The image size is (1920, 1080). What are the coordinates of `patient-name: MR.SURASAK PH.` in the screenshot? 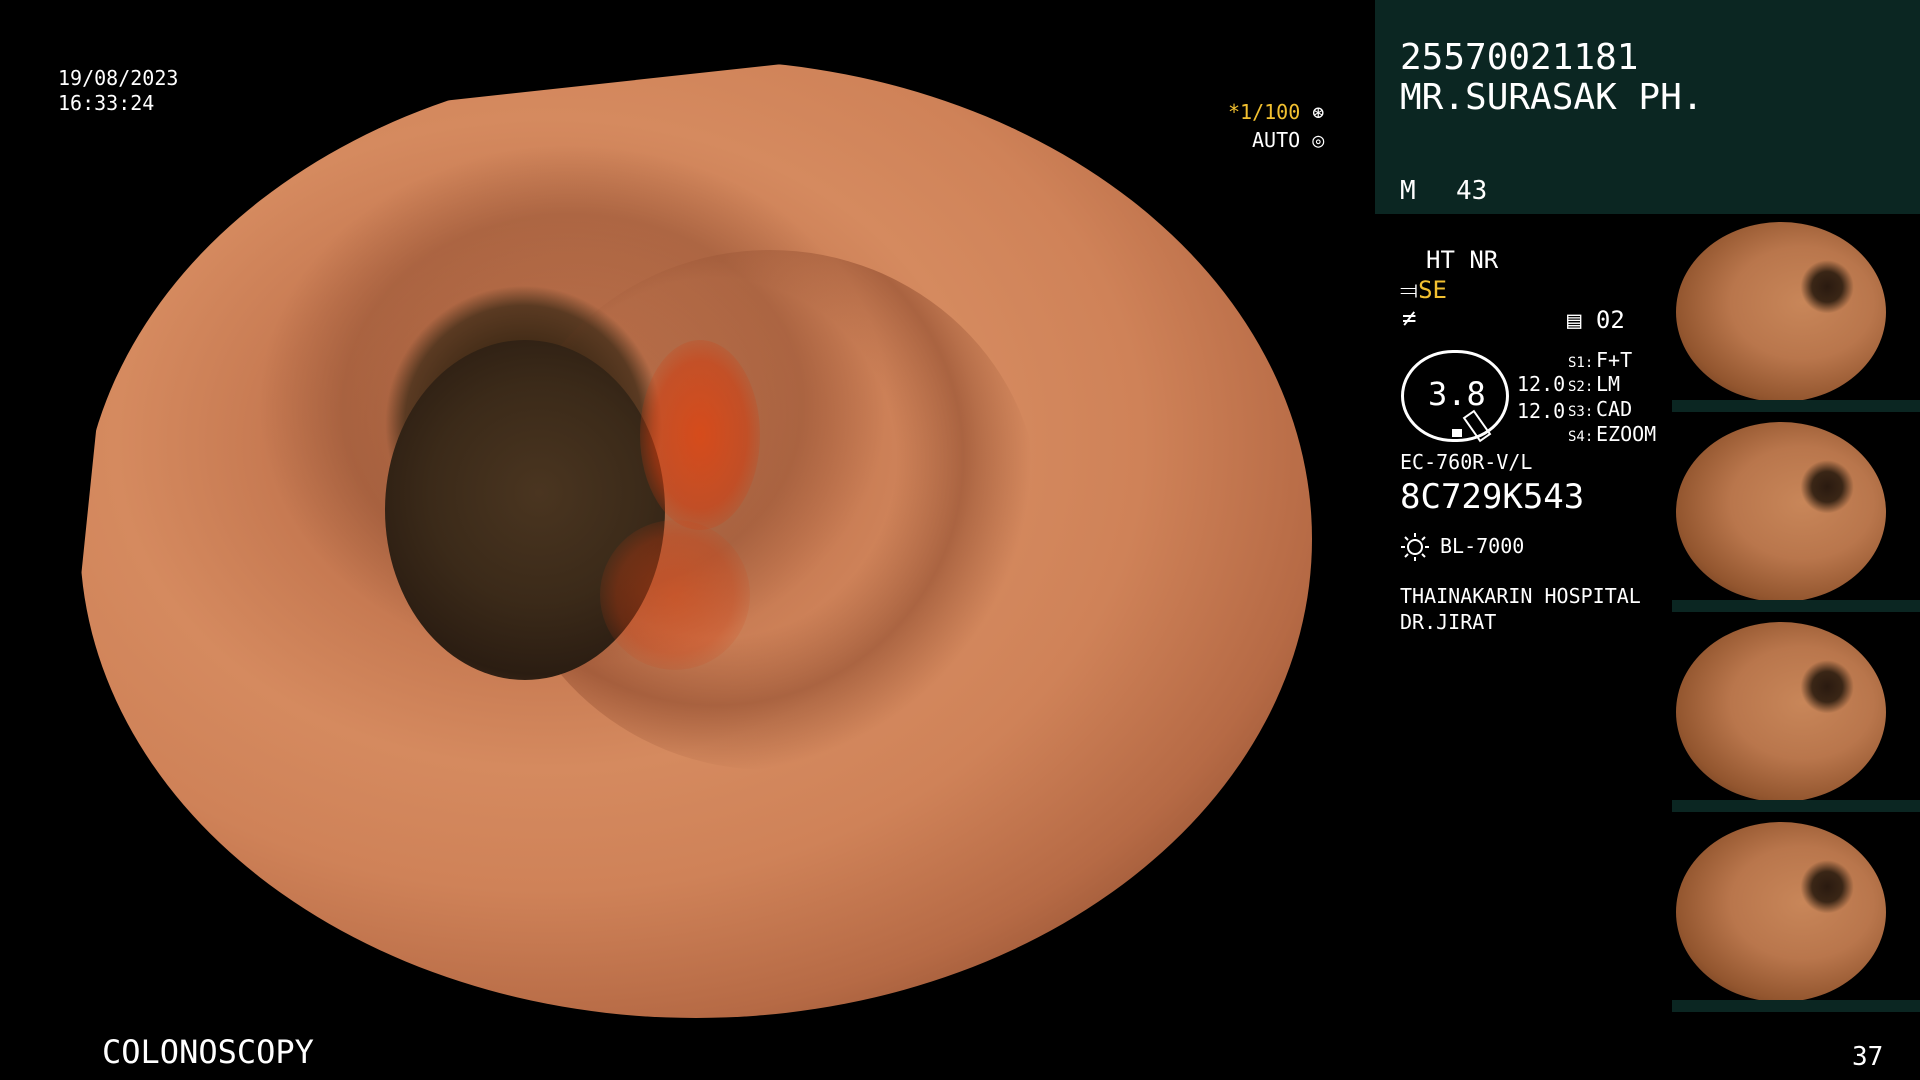 It's located at (1552, 97).